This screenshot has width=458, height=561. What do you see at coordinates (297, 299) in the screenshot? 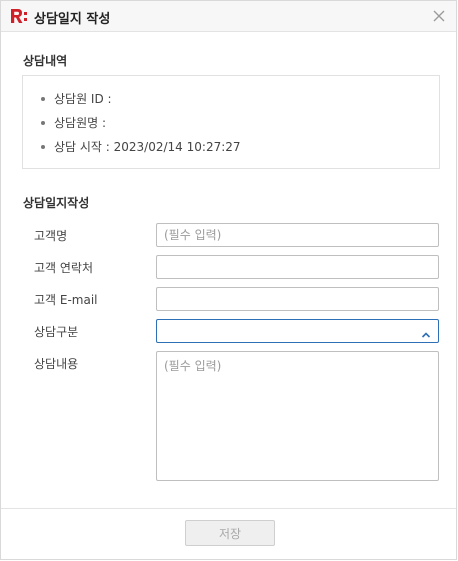
I see `customer-email-input` at bounding box center [297, 299].